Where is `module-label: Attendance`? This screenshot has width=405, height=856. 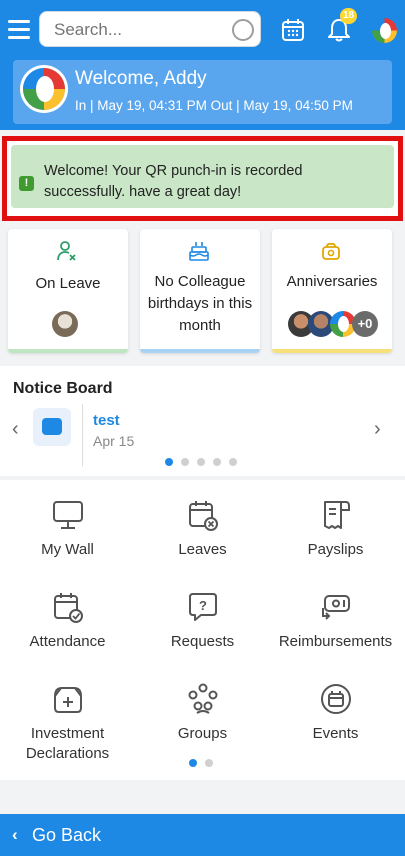
module-label: Attendance is located at coordinates (67, 641).